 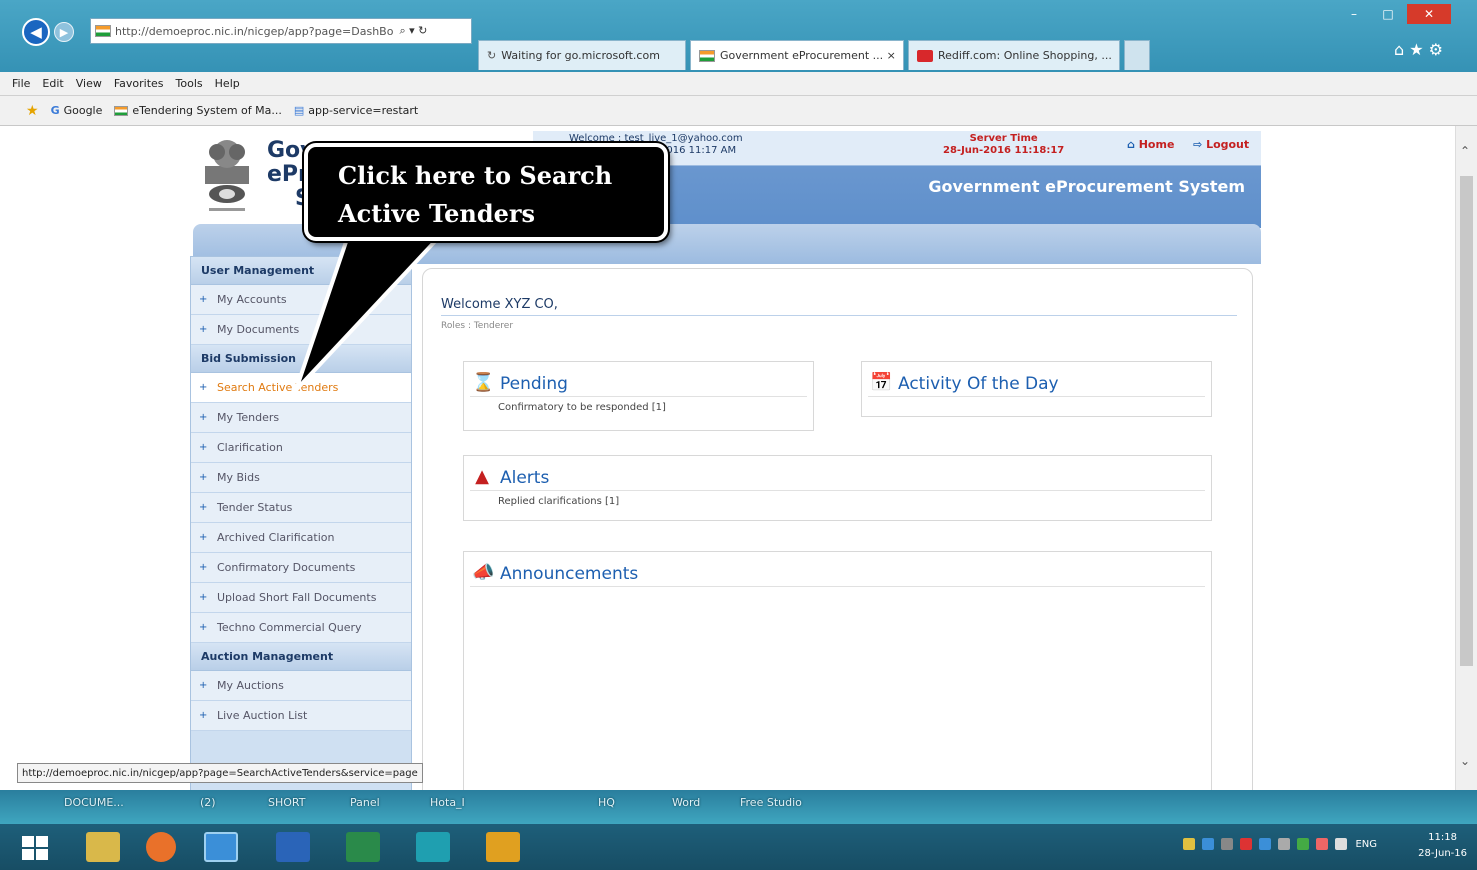 I want to click on minimize-button: –, so click(x=1354, y=14).